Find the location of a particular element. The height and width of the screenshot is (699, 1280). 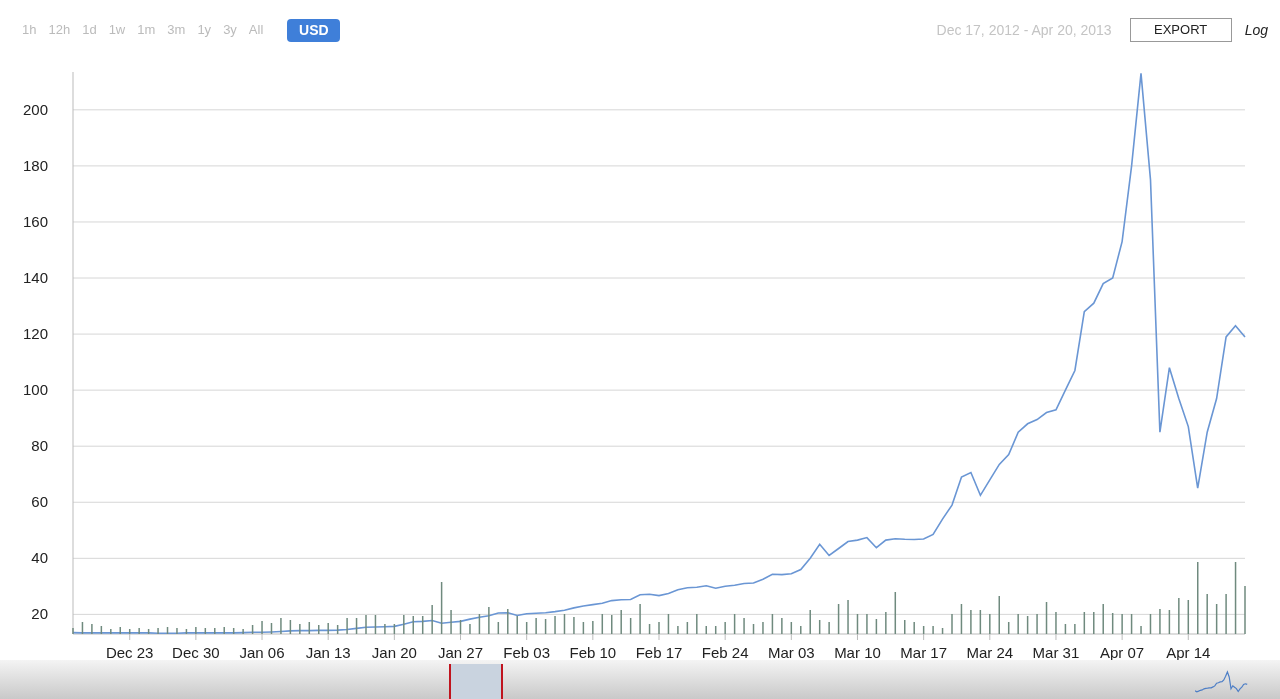

y-tick-label: 120 is located at coordinates (35, 334).